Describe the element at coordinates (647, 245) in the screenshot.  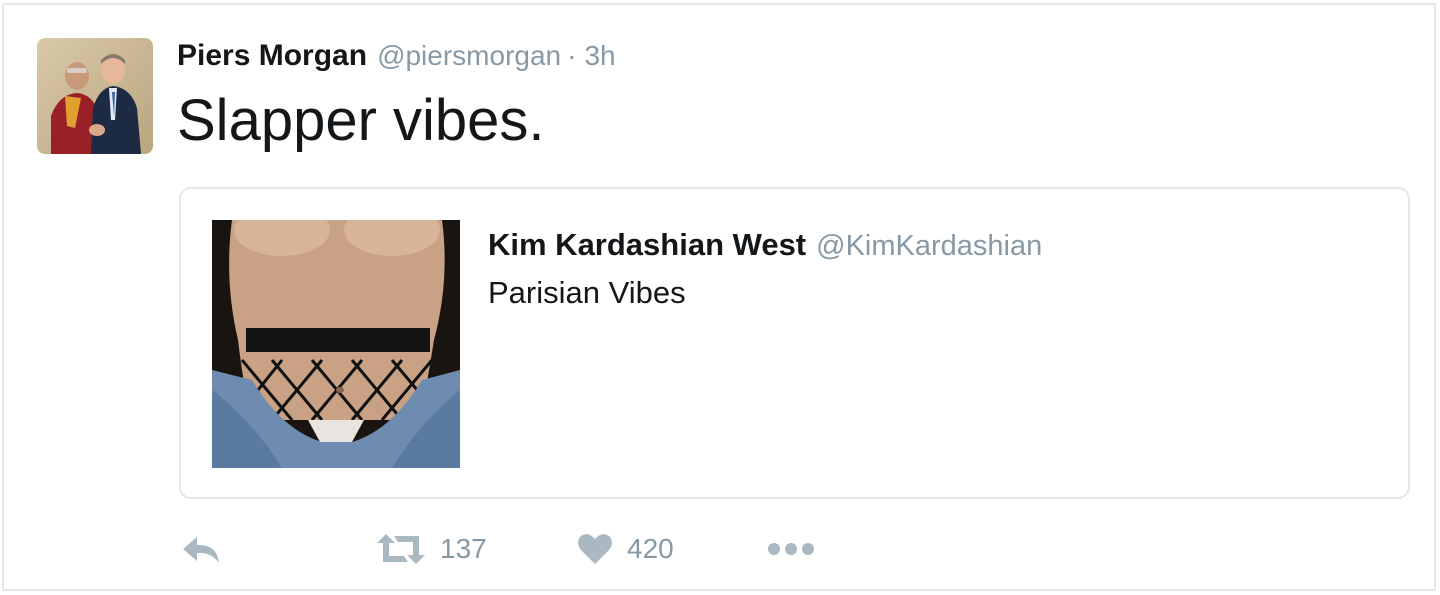
I see `quoted-author-name: Kim Kardashian West` at that location.